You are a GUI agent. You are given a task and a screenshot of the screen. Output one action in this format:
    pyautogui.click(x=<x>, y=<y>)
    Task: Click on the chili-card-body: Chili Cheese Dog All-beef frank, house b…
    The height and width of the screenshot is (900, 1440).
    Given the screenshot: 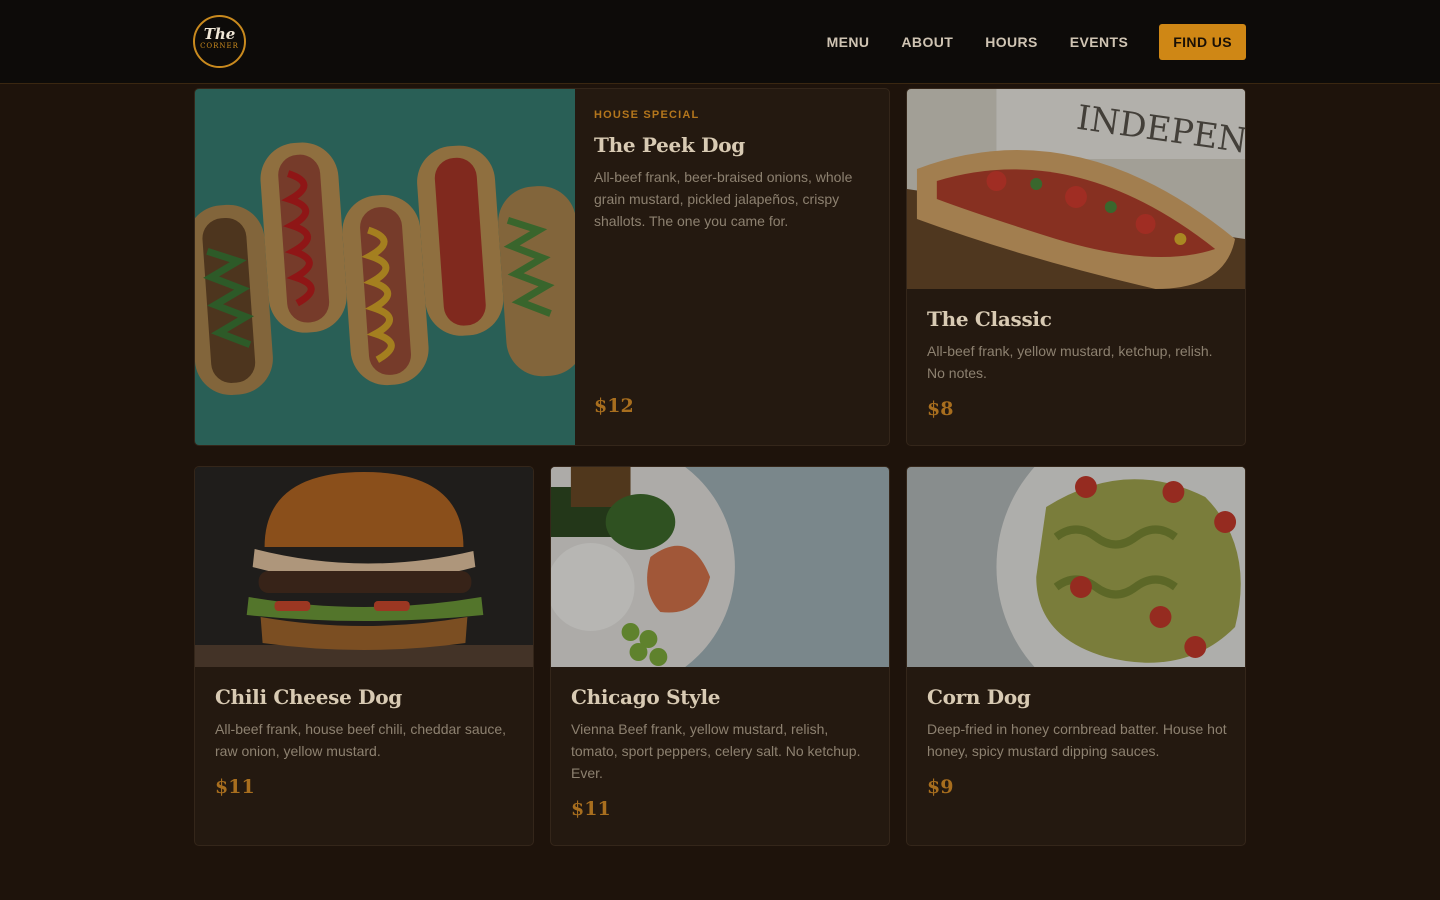 What is the action you would take?
    pyautogui.click(x=365, y=741)
    